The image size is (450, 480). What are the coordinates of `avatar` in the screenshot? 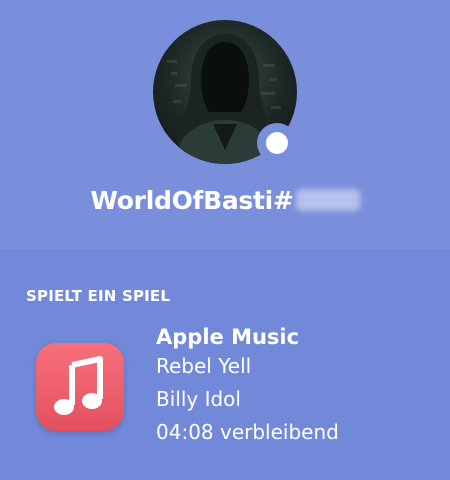 It's located at (225, 92).